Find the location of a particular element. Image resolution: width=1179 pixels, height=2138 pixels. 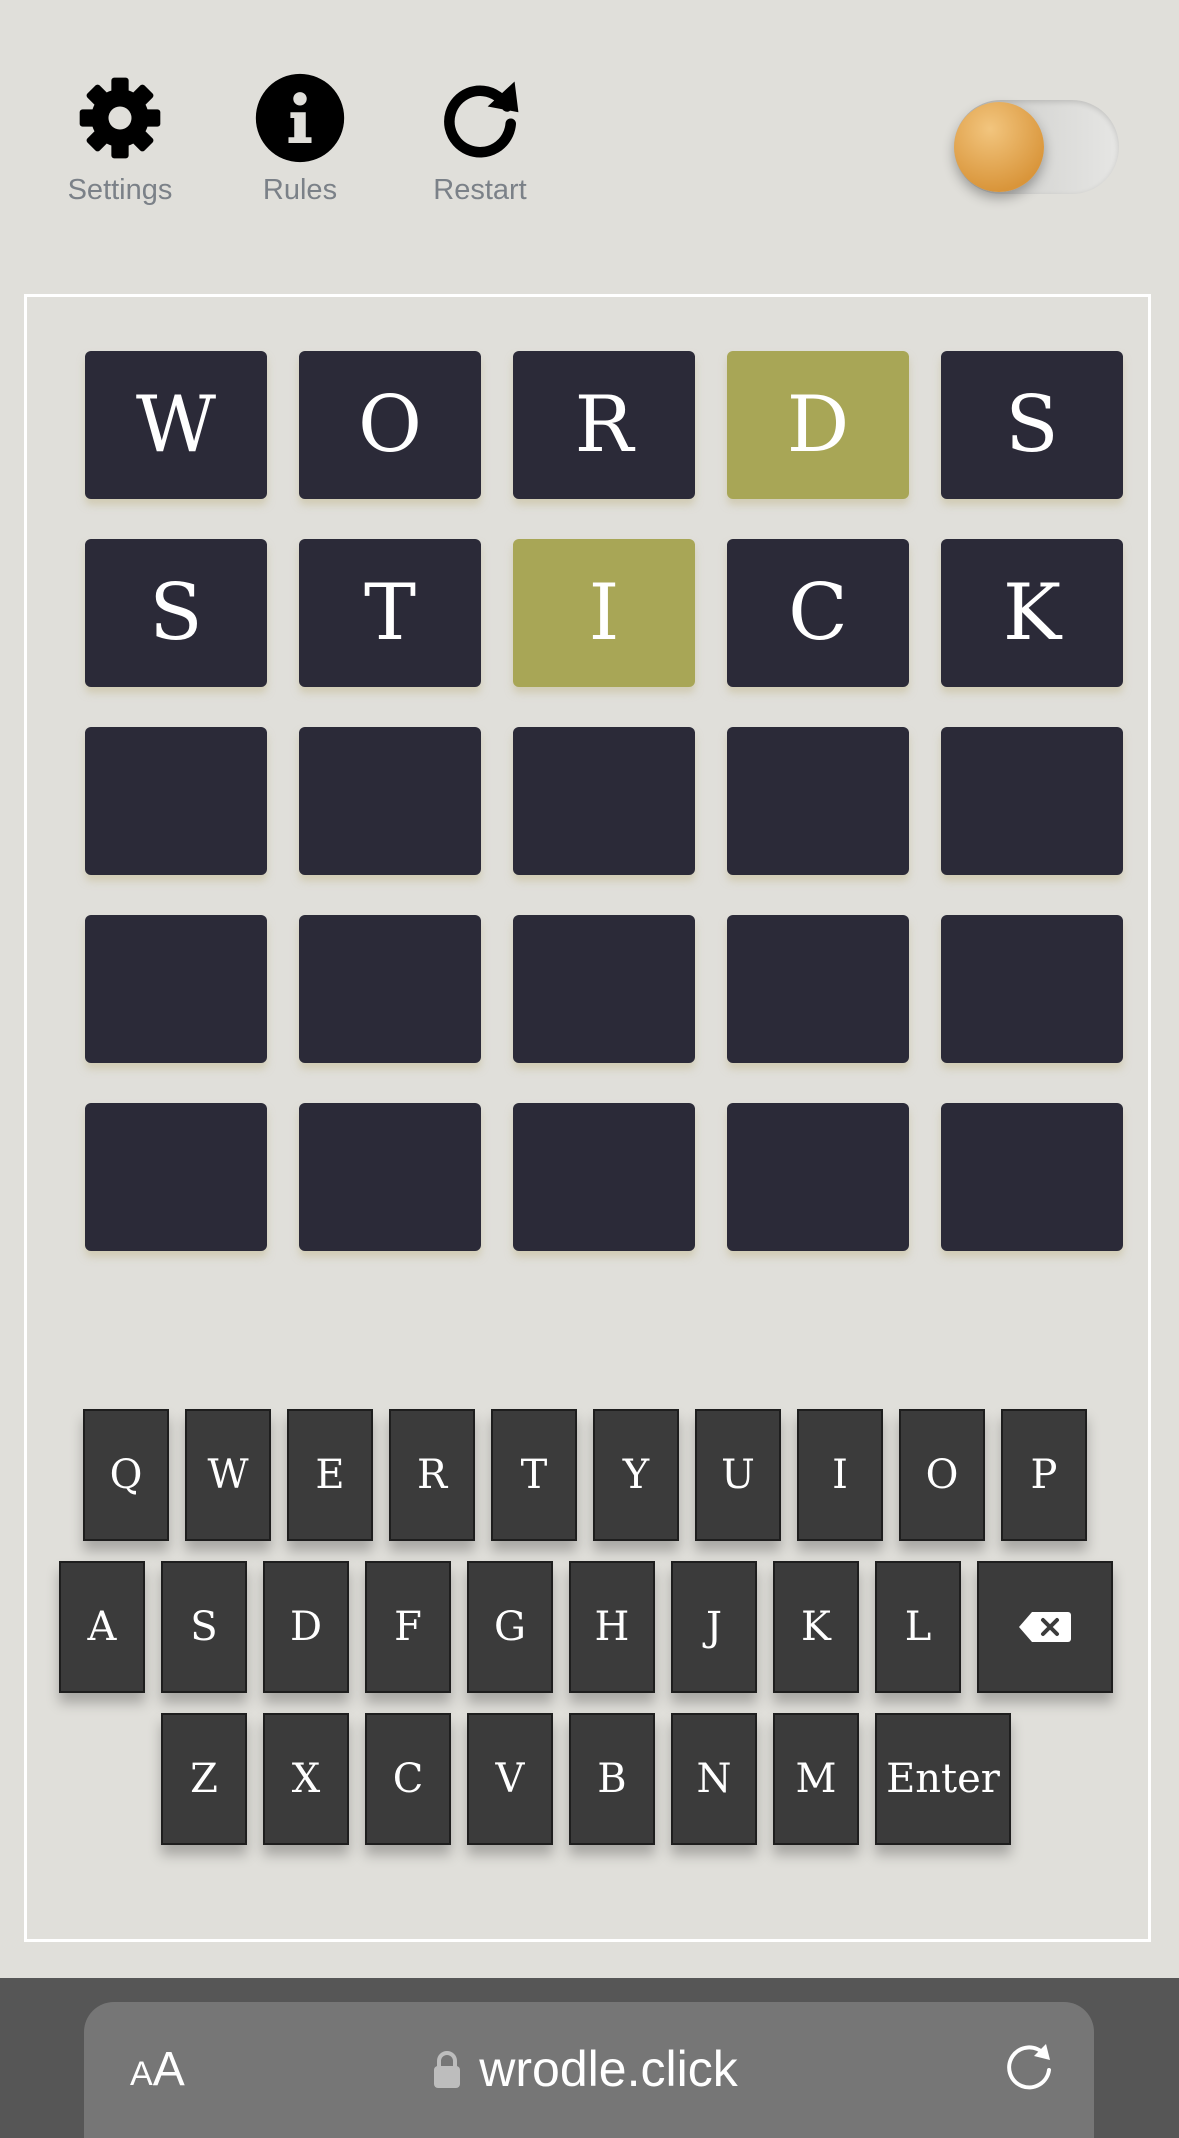

key-o: O is located at coordinates (942, 1475).